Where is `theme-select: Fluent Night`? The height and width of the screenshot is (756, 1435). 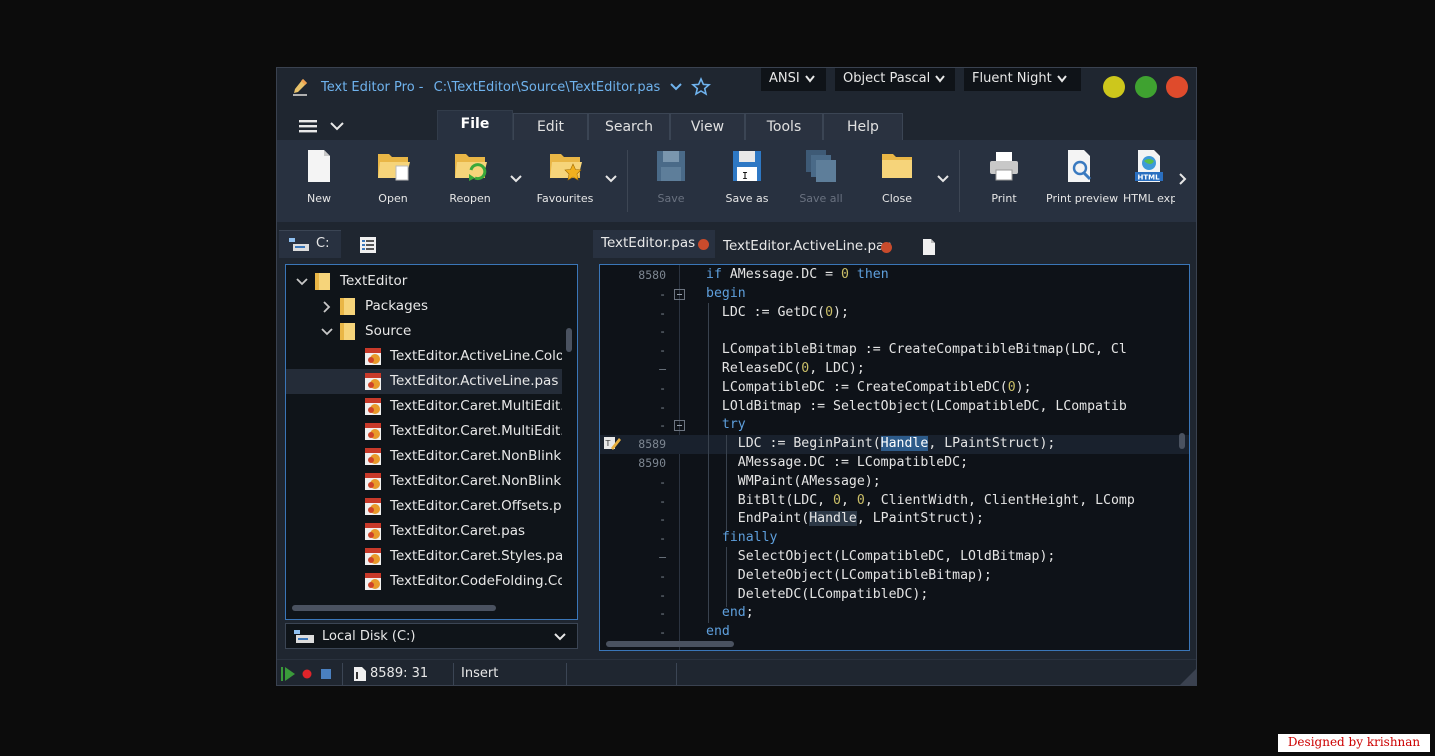 theme-select: Fluent Night is located at coordinates (1022, 79).